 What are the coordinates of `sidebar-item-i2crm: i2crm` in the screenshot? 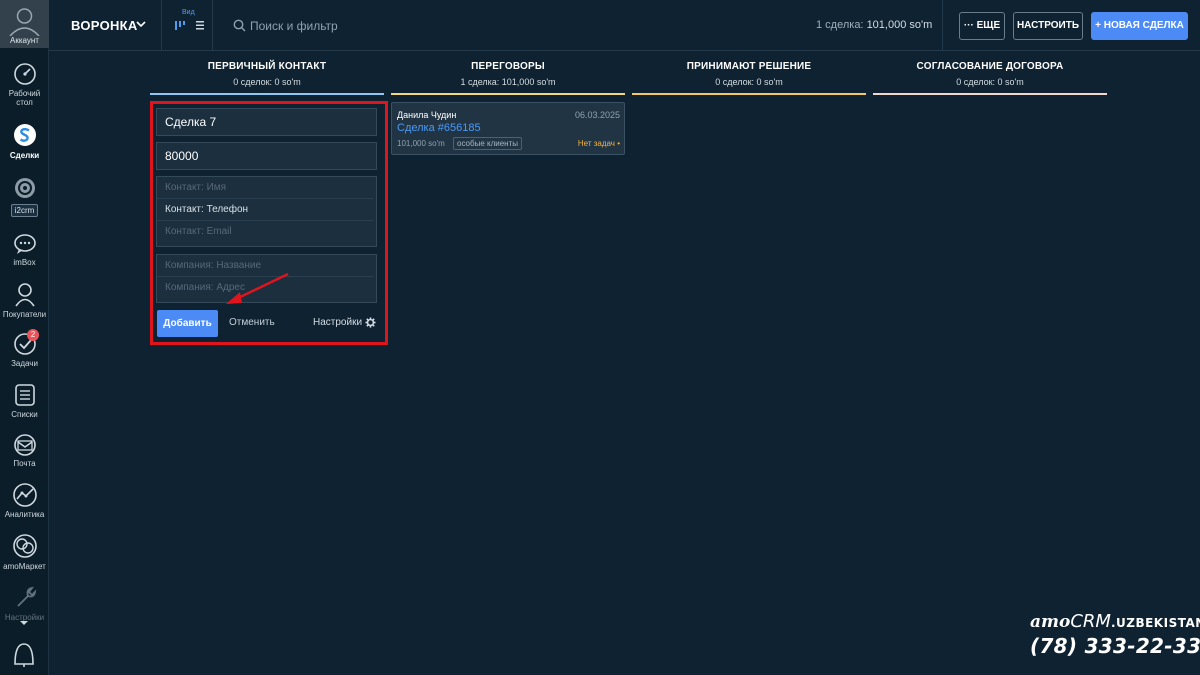 It's located at (24, 197).